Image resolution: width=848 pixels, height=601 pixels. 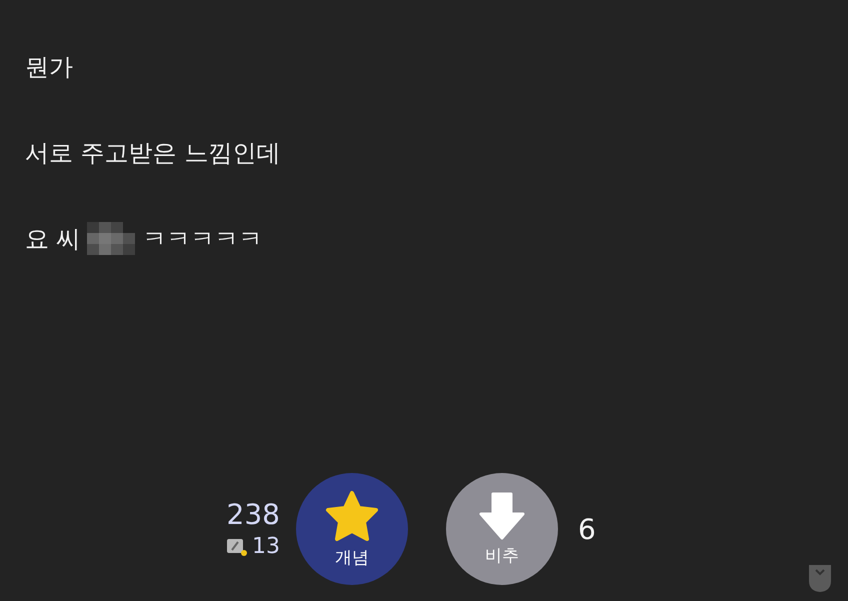 What do you see at coordinates (111, 239) in the screenshot?
I see `censor-mosaic` at bounding box center [111, 239].